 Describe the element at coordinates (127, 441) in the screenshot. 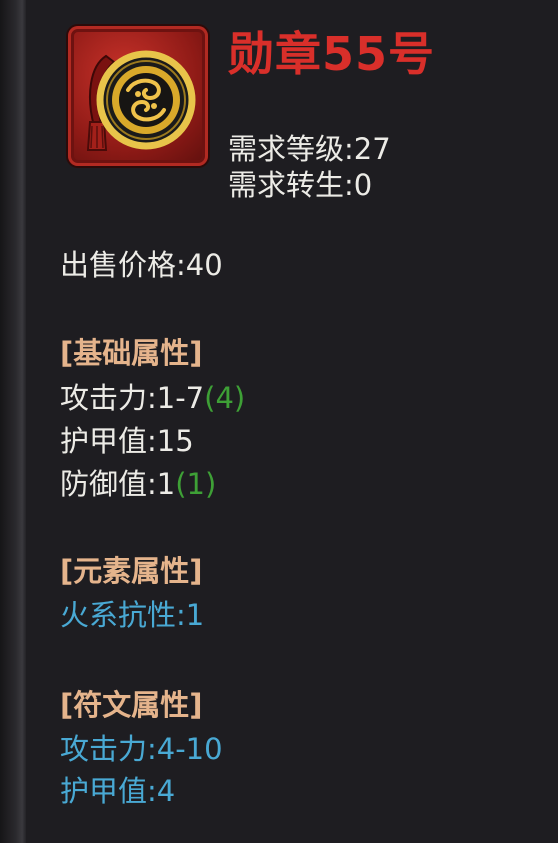

I see `armor-stat: 护甲值:15` at that location.